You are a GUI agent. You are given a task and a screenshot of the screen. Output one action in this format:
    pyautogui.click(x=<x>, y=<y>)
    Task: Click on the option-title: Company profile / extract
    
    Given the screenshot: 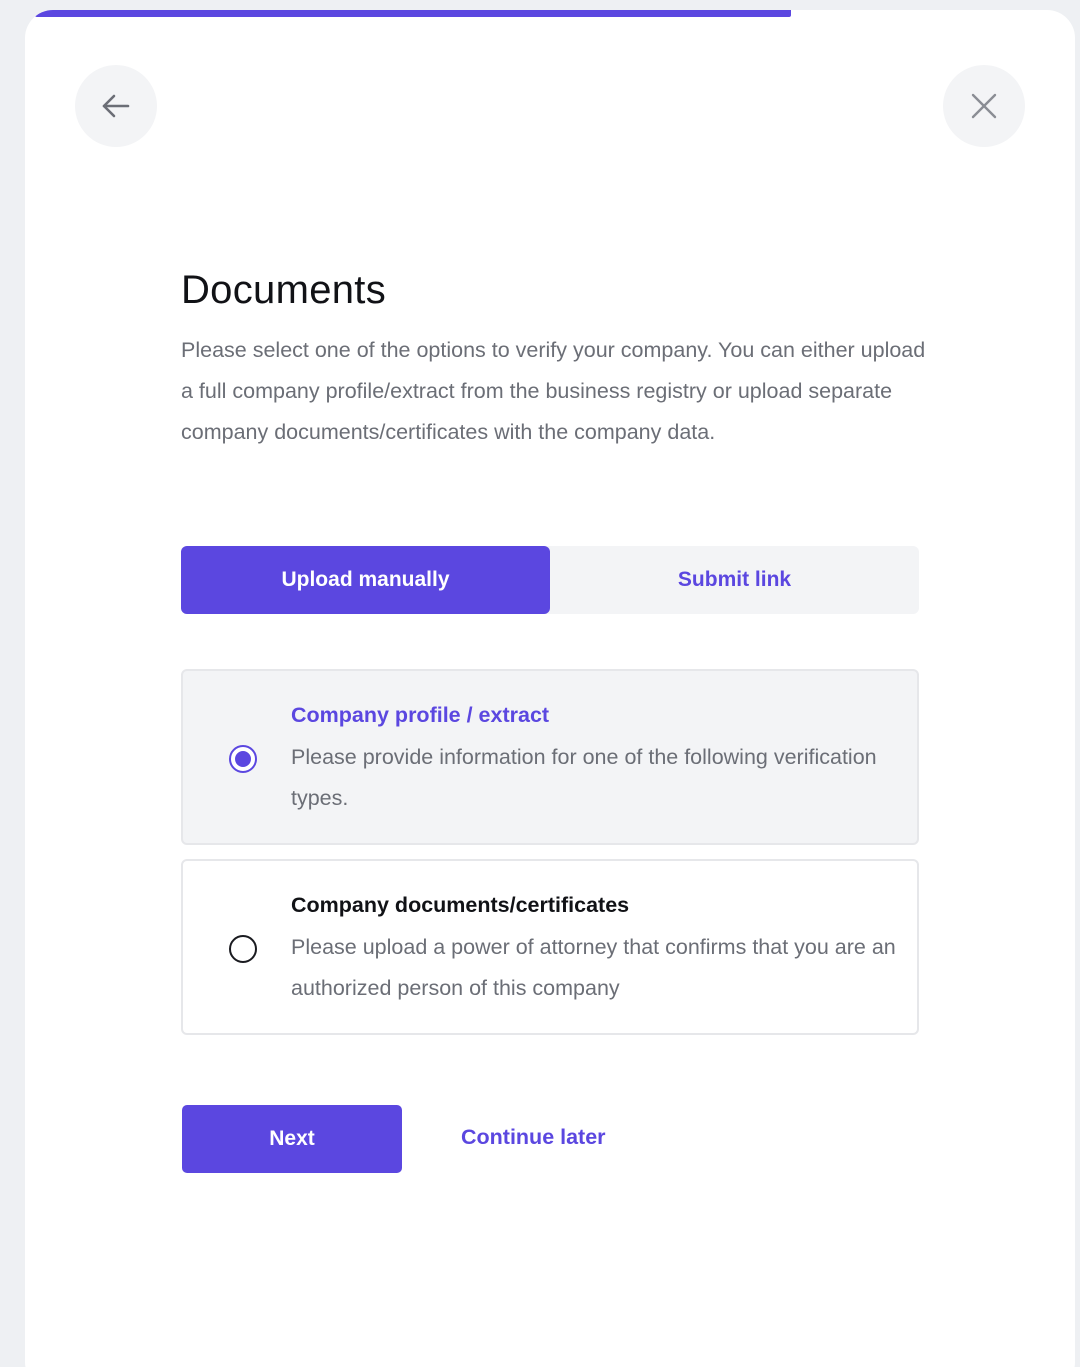 What is the action you would take?
    pyautogui.click(x=420, y=715)
    